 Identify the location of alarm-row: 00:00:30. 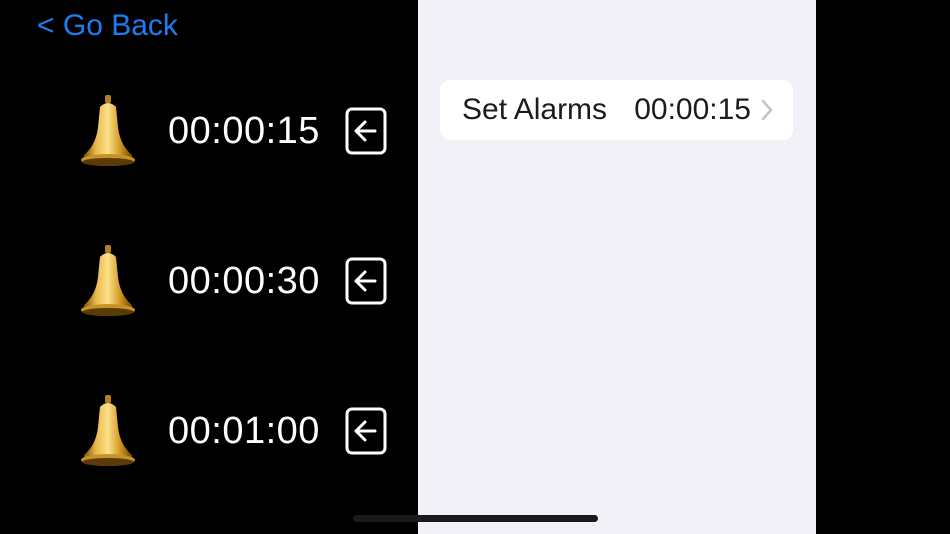
(209, 281).